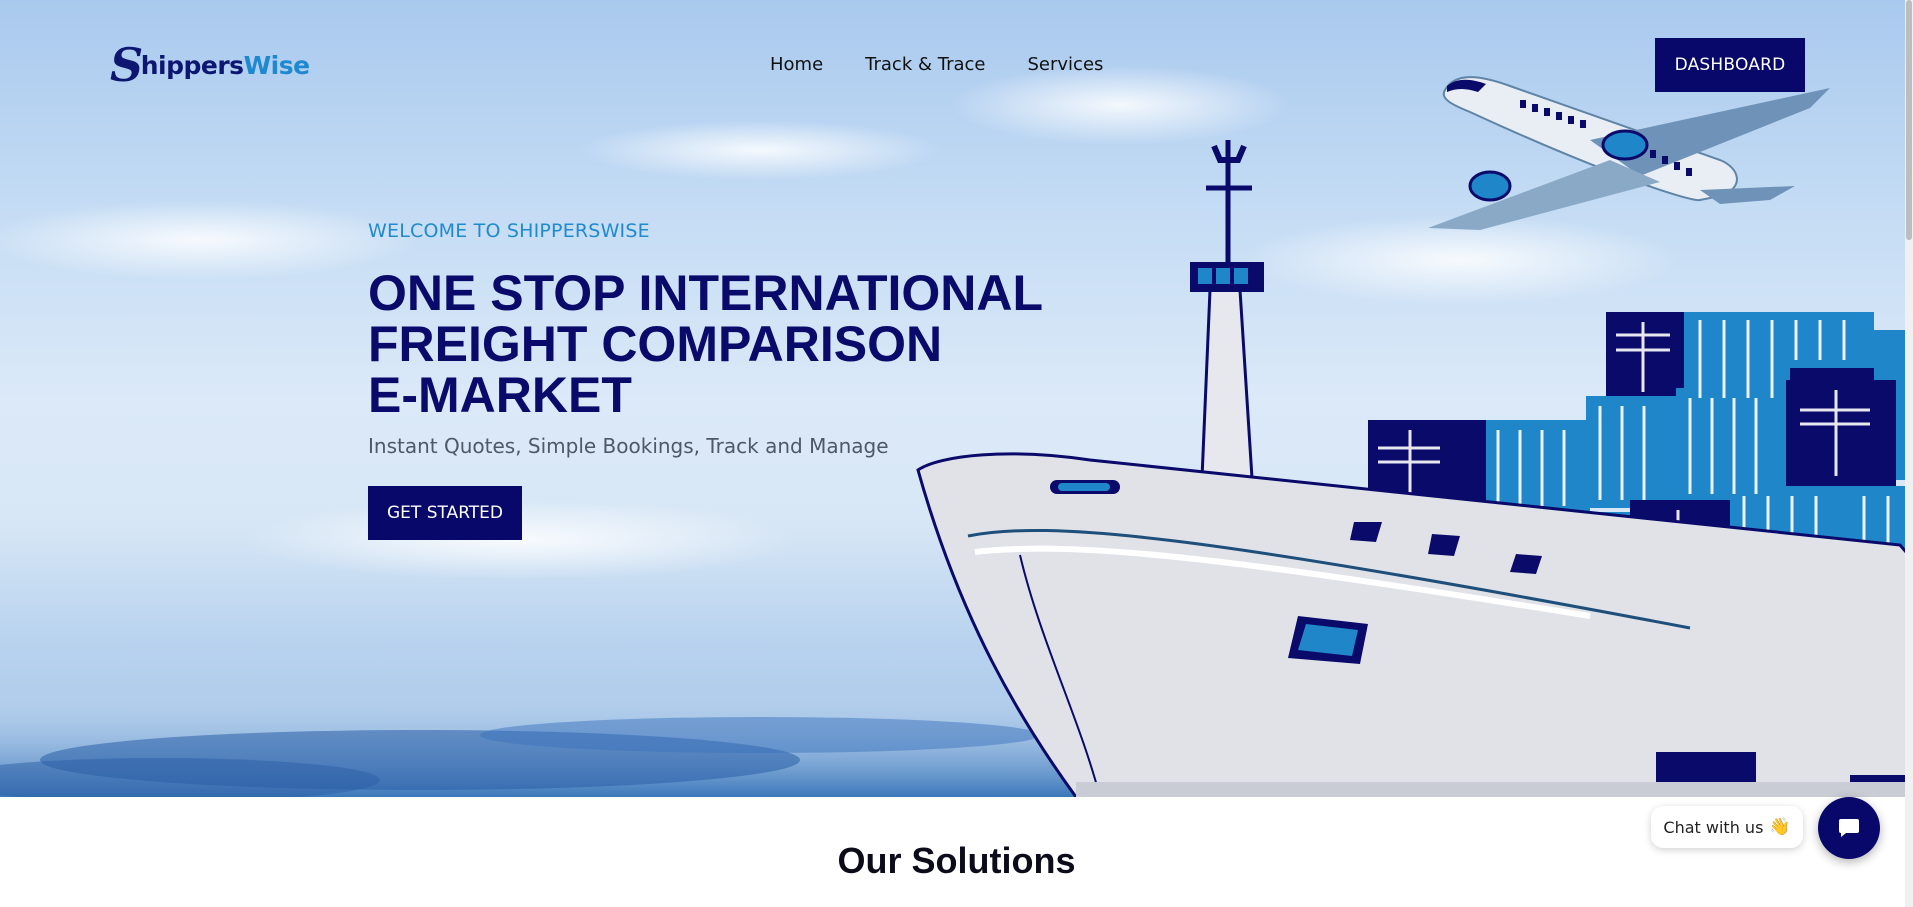 The image size is (1913, 907). I want to click on brand-logo-initial: S, so click(126, 65).